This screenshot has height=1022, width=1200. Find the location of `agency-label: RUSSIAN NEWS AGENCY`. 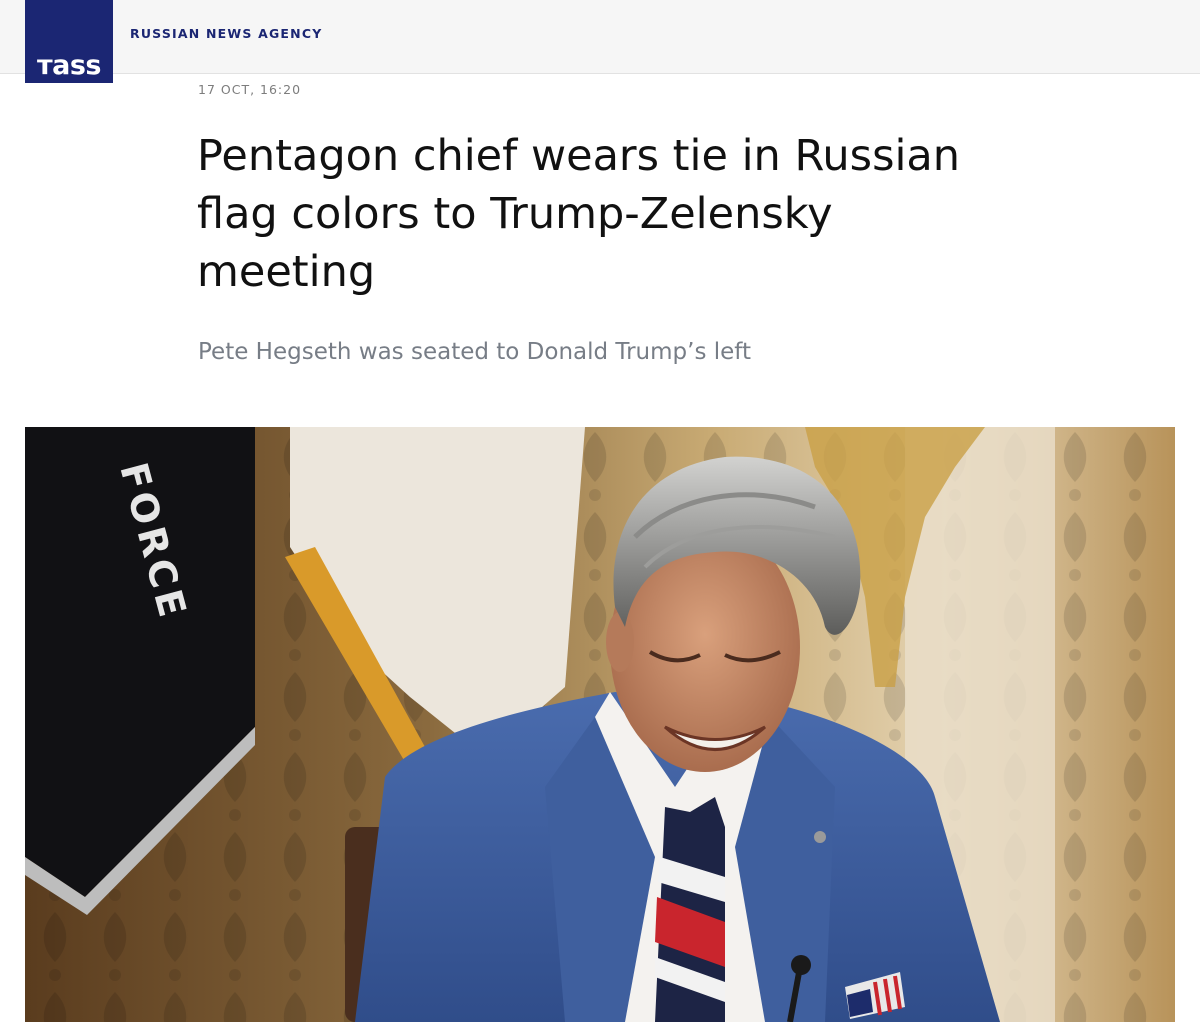

agency-label: RUSSIAN NEWS AGENCY is located at coordinates (226, 33).